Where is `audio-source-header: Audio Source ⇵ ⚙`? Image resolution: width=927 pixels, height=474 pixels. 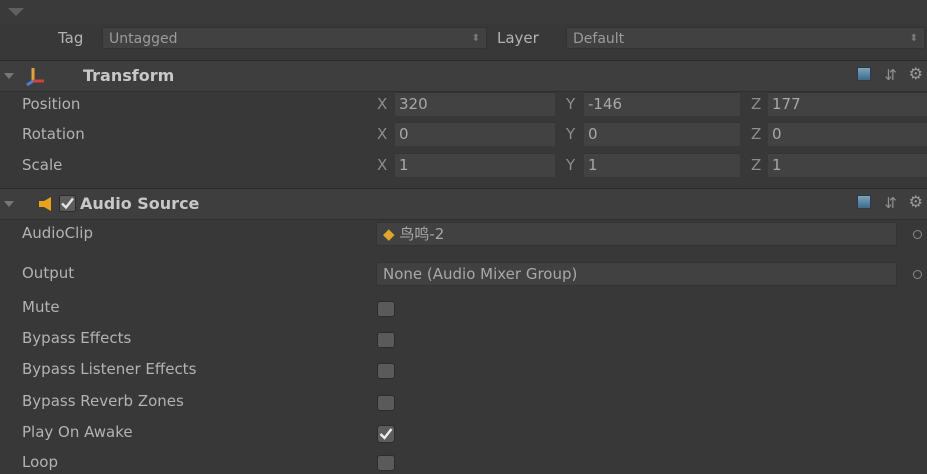 audio-source-header: Audio Source ⇵ ⚙ is located at coordinates (463, 204).